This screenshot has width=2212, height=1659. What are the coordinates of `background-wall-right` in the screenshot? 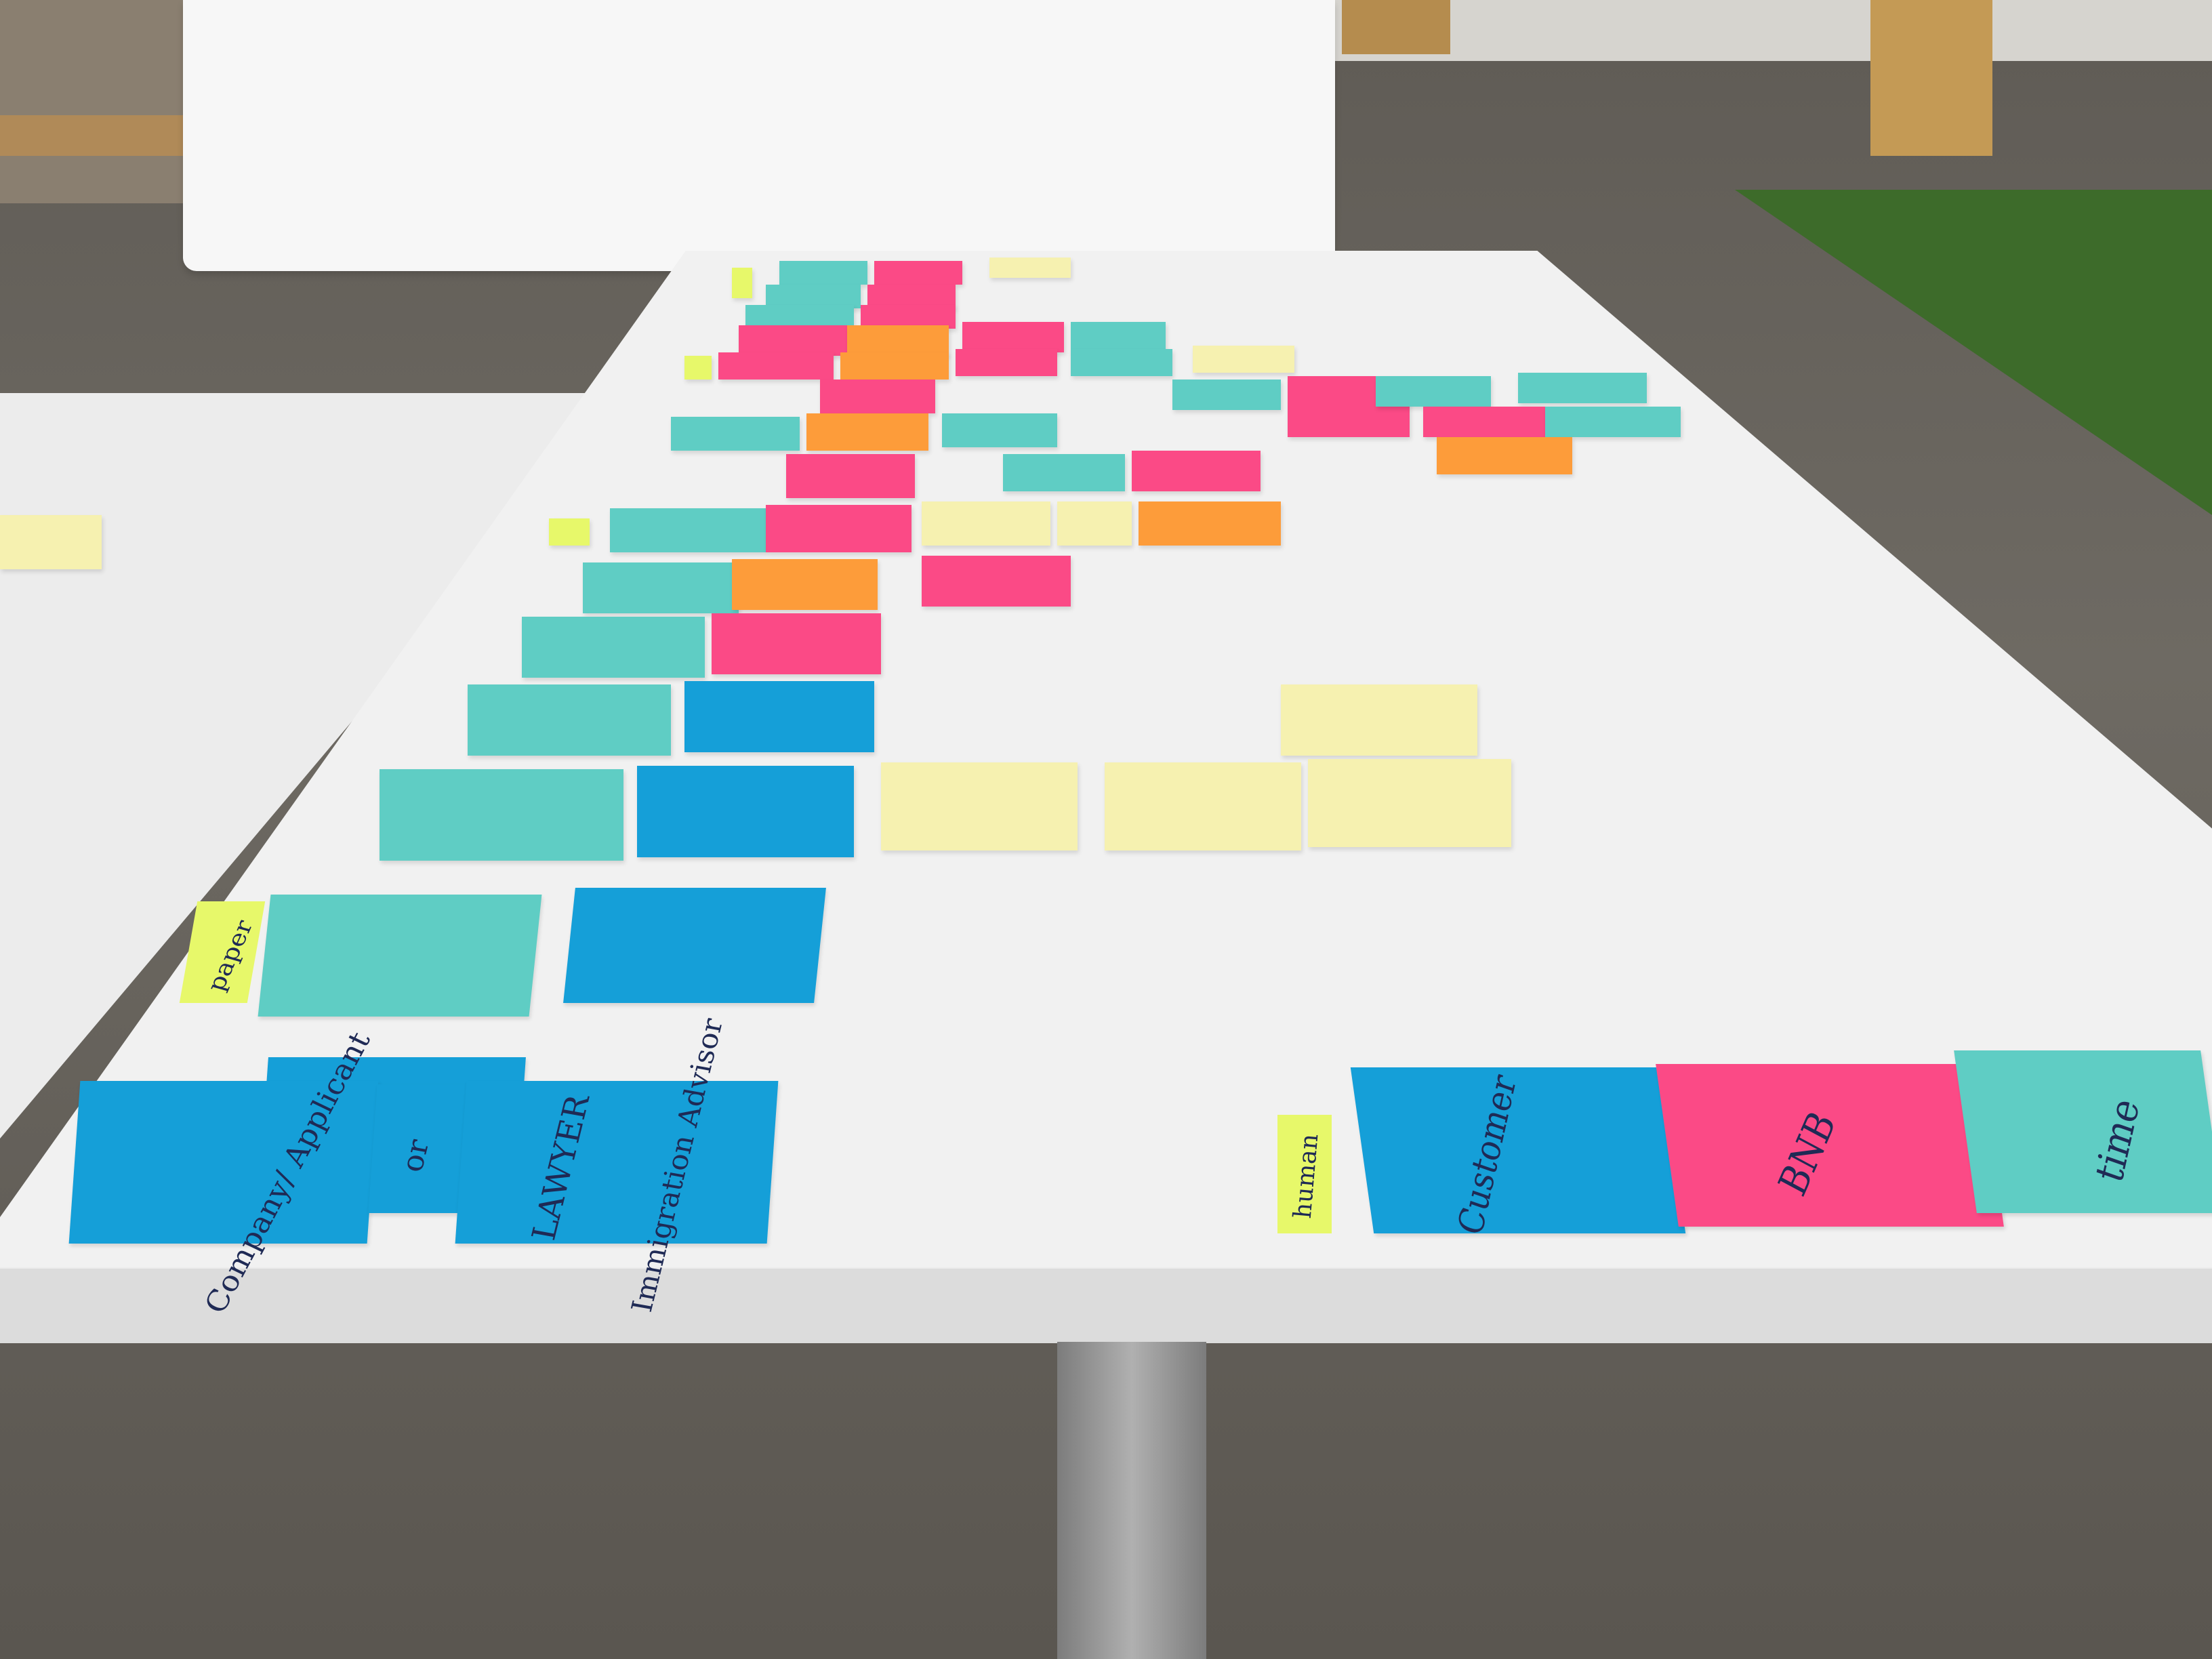 It's located at (1770, 30).